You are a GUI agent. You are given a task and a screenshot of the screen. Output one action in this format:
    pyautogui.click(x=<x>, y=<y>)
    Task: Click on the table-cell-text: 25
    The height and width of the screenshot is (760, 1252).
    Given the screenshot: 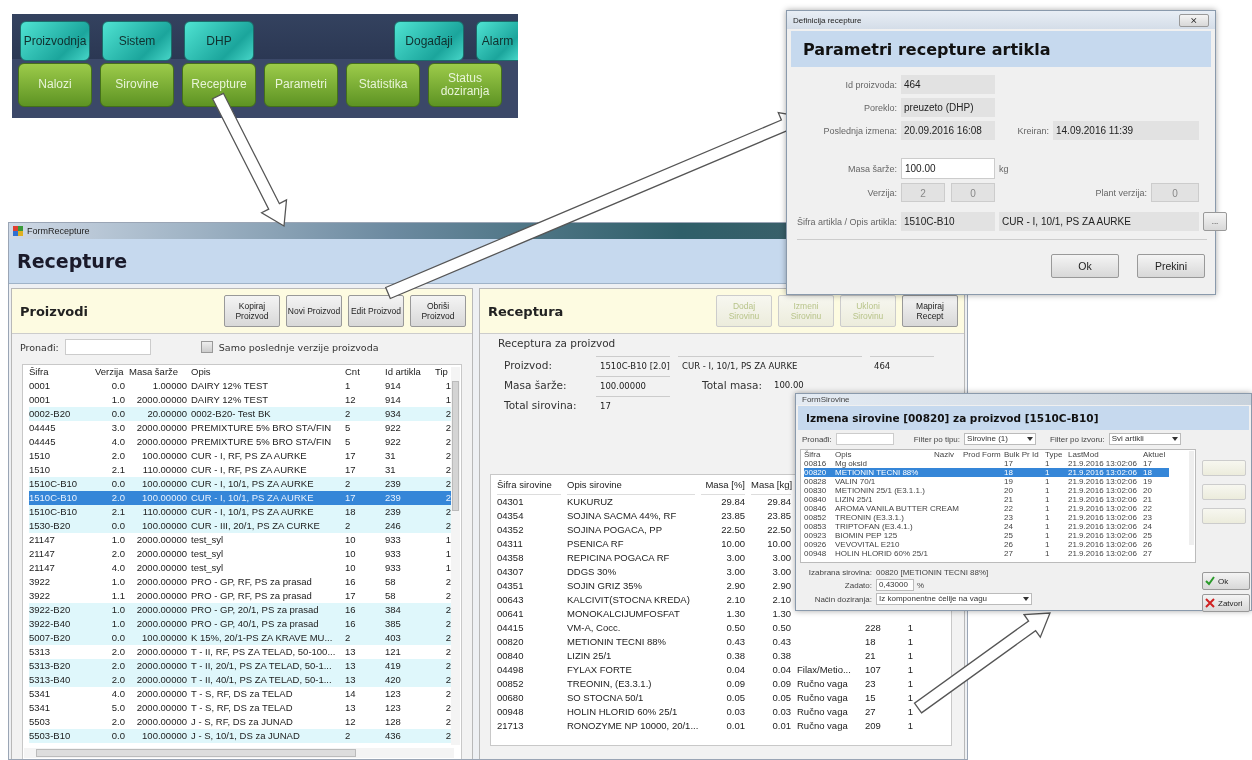 What is the action you would take?
    pyautogui.click(x=1148, y=535)
    